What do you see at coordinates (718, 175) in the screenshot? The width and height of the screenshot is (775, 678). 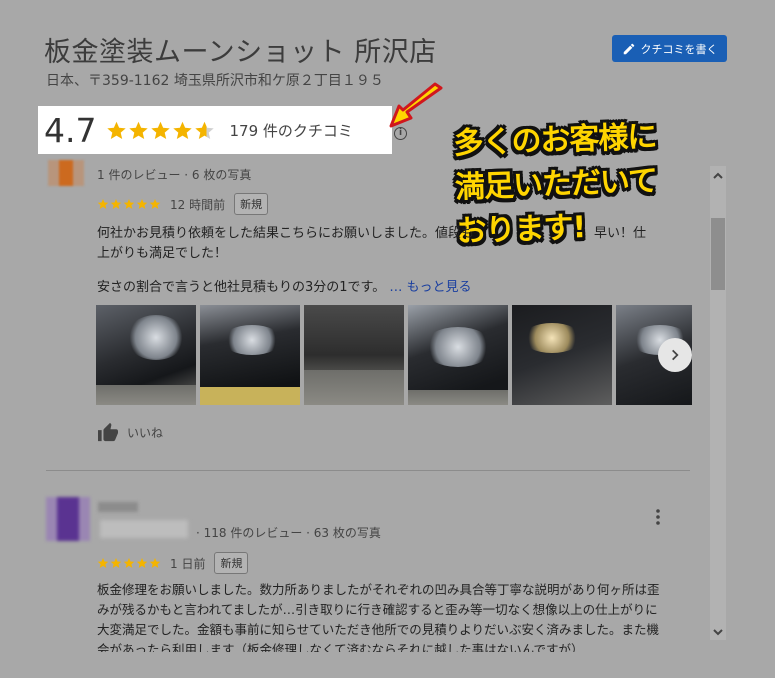 I see `scroll-up-icon` at bounding box center [718, 175].